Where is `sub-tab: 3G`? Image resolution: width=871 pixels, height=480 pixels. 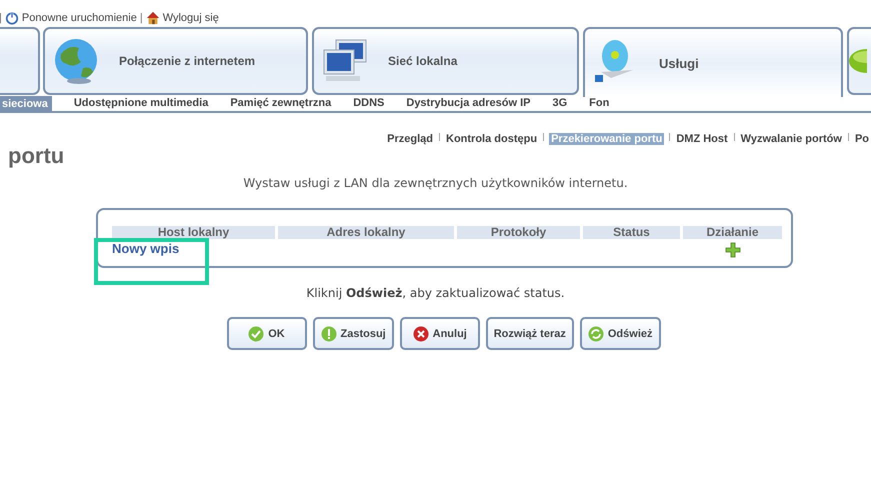
sub-tab: 3G is located at coordinates (560, 103).